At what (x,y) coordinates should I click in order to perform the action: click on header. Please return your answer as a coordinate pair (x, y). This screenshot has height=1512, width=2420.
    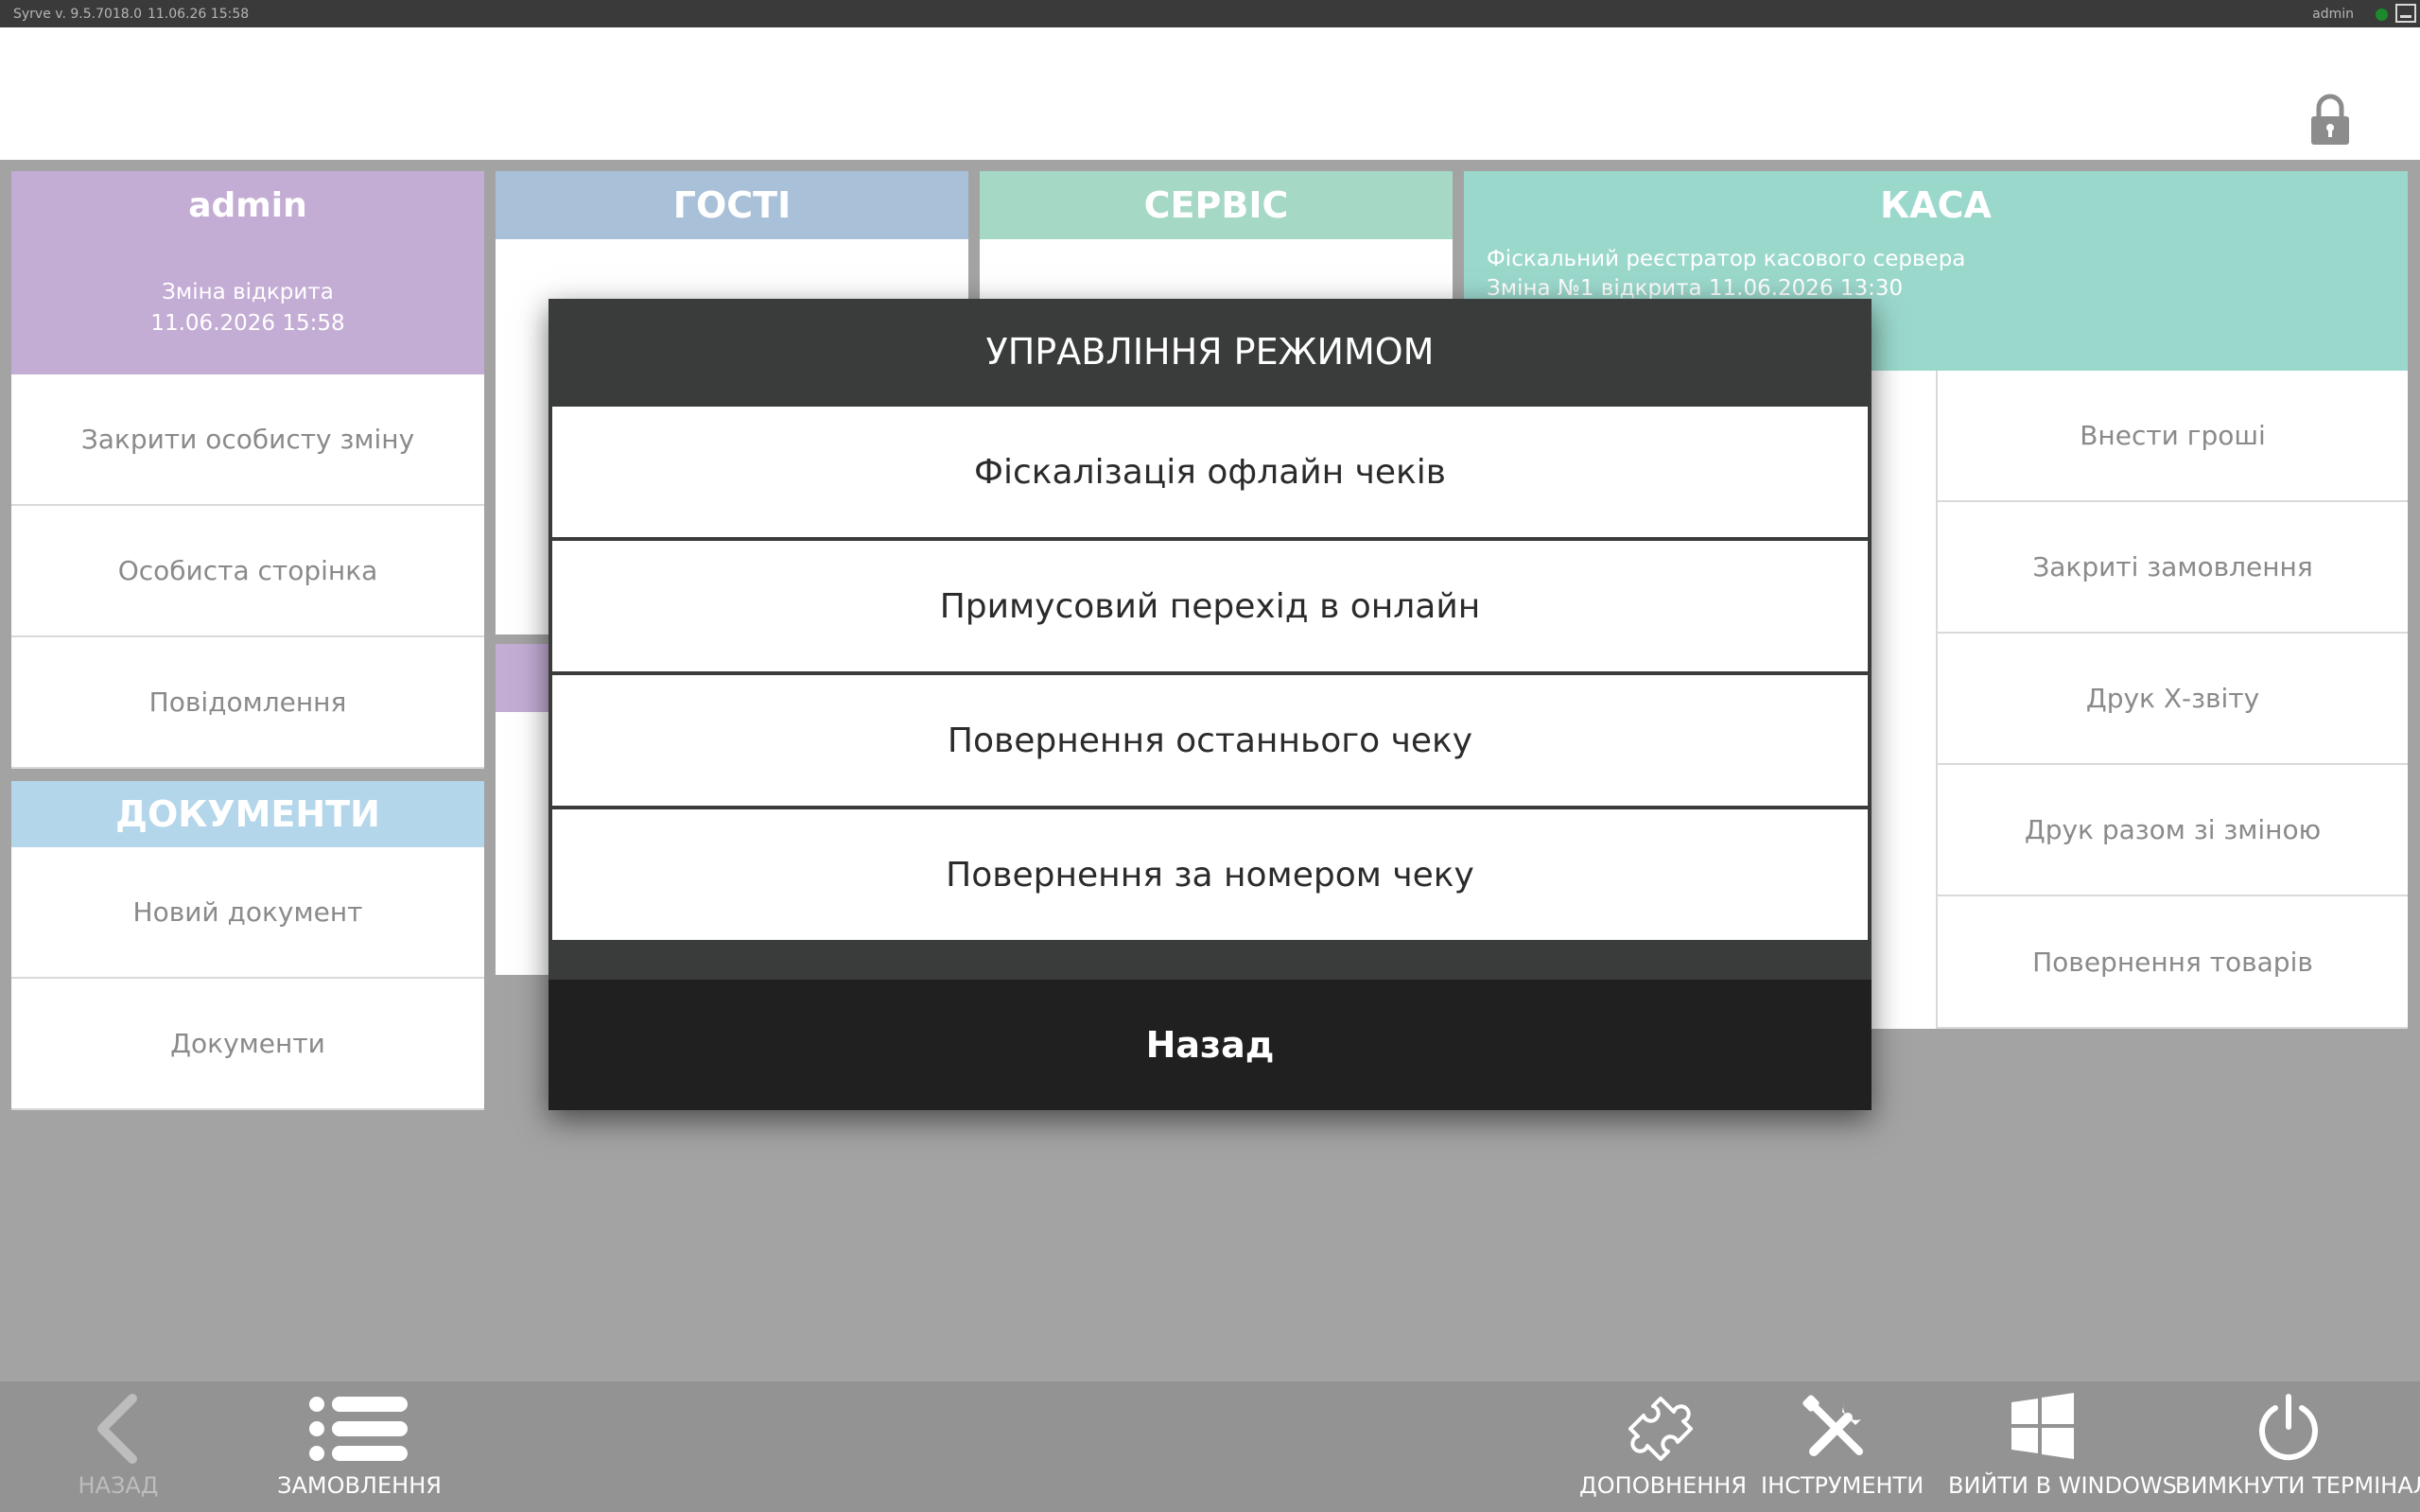
    Looking at the image, I should click on (1210, 93).